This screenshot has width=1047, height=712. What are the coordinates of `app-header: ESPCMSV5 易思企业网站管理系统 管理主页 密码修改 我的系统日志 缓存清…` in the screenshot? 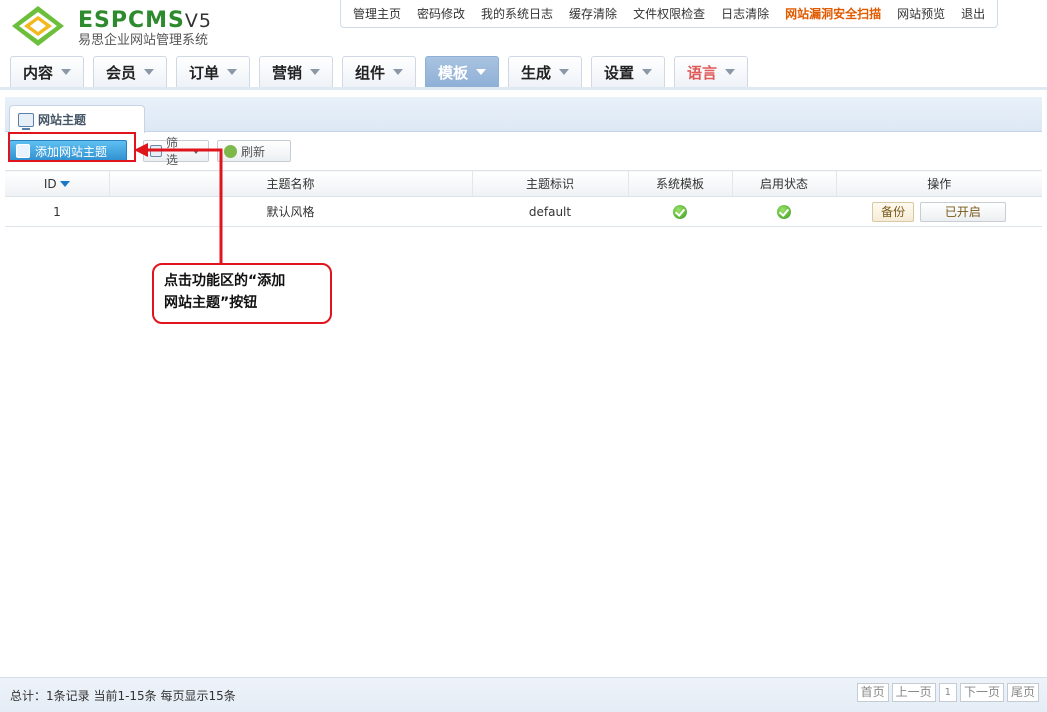 It's located at (523, 45).